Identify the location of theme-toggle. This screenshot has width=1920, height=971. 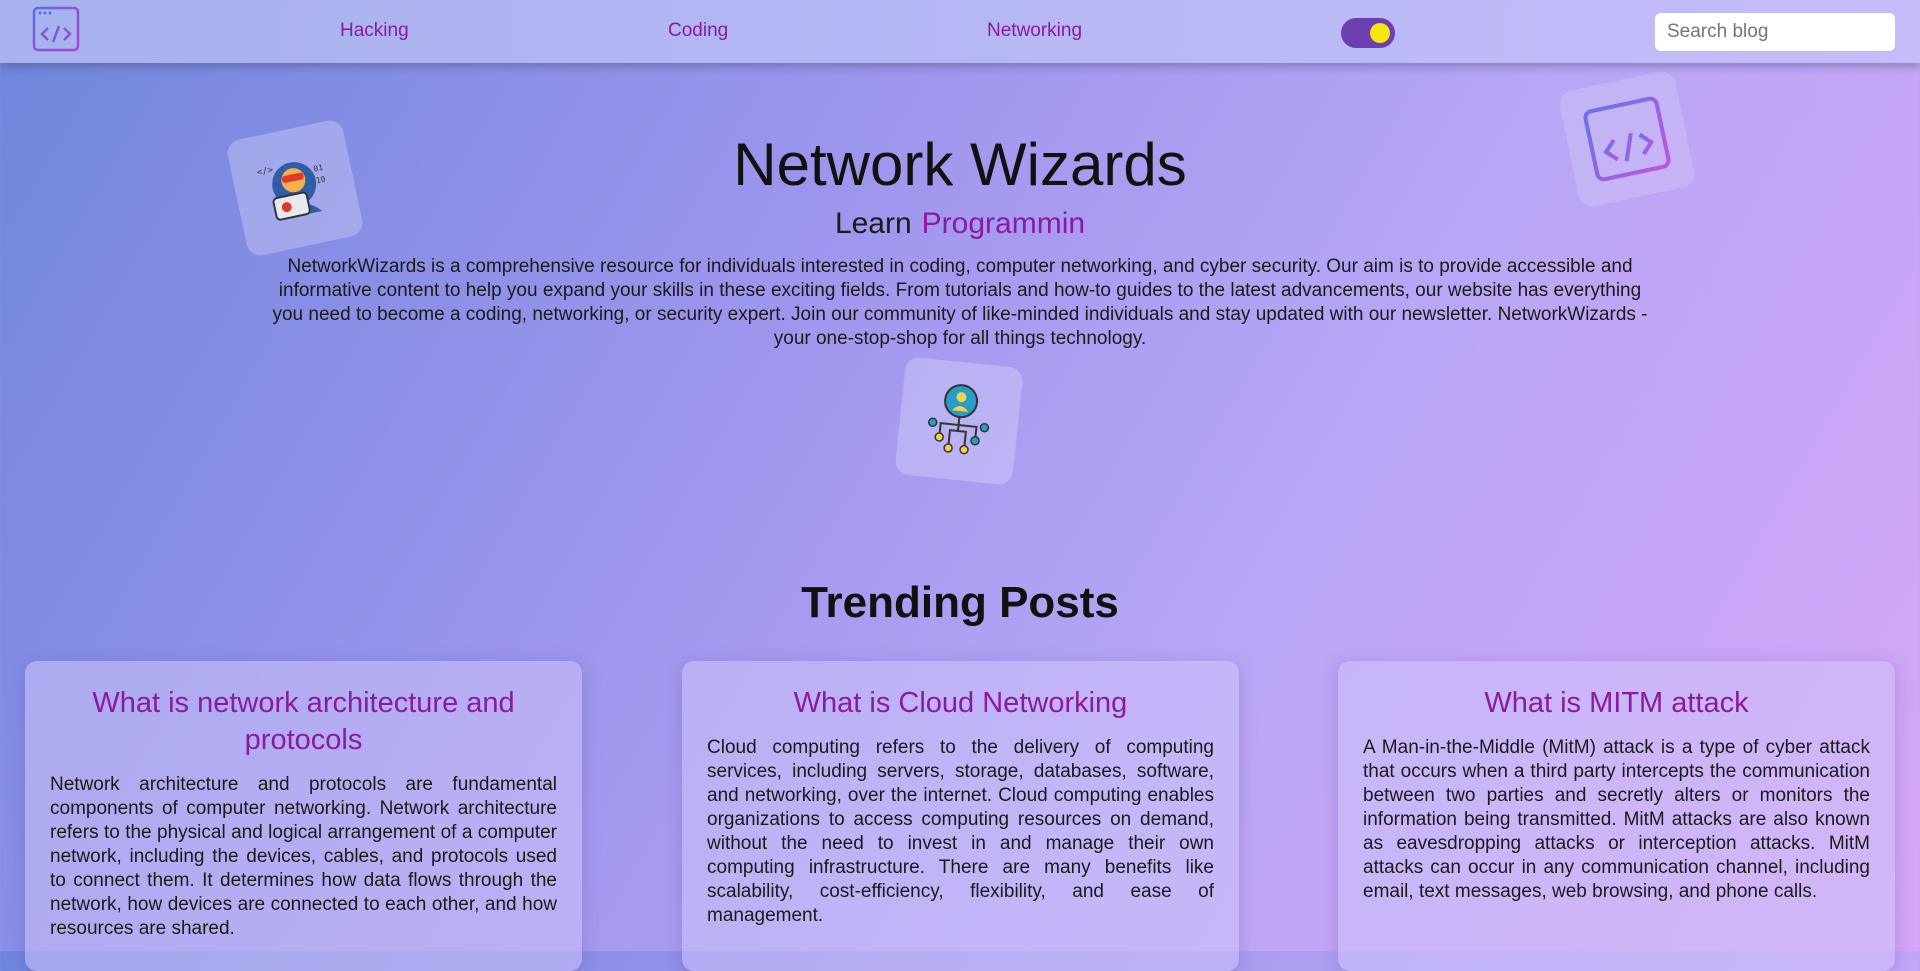
(1368, 33).